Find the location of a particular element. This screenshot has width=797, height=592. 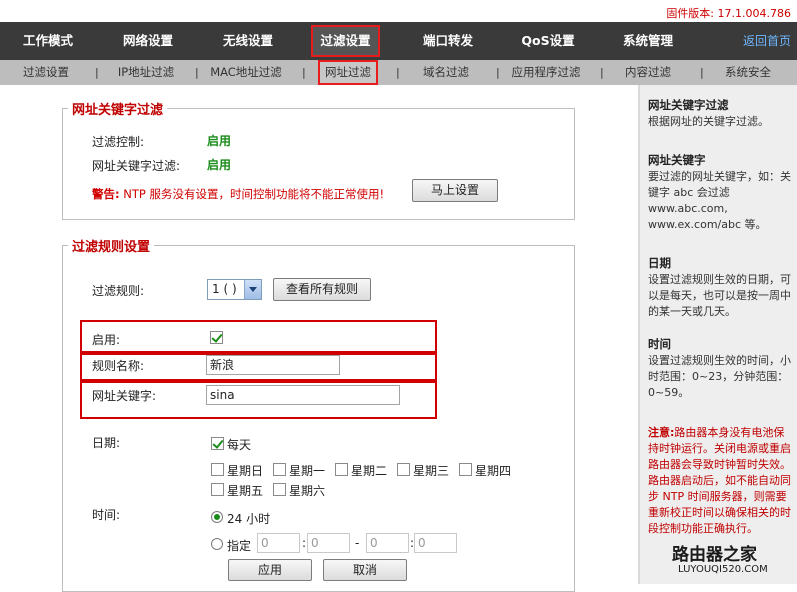

time-label: 时间: is located at coordinates (106, 515).